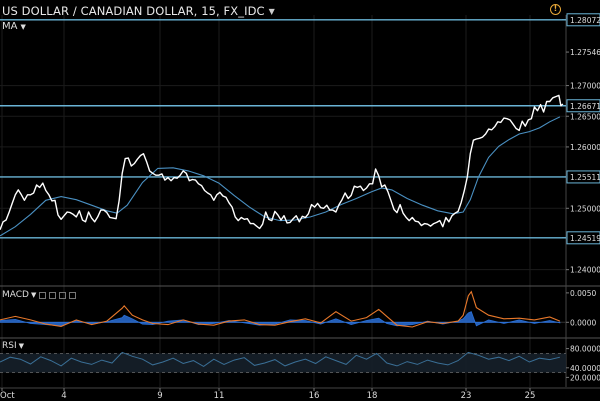 The width and height of the screenshot is (600, 401). What do you see at coordinates (585, 270) in the screenshot?
I see `price-axis-label: 1.24000` at bounding box center [585, 270].